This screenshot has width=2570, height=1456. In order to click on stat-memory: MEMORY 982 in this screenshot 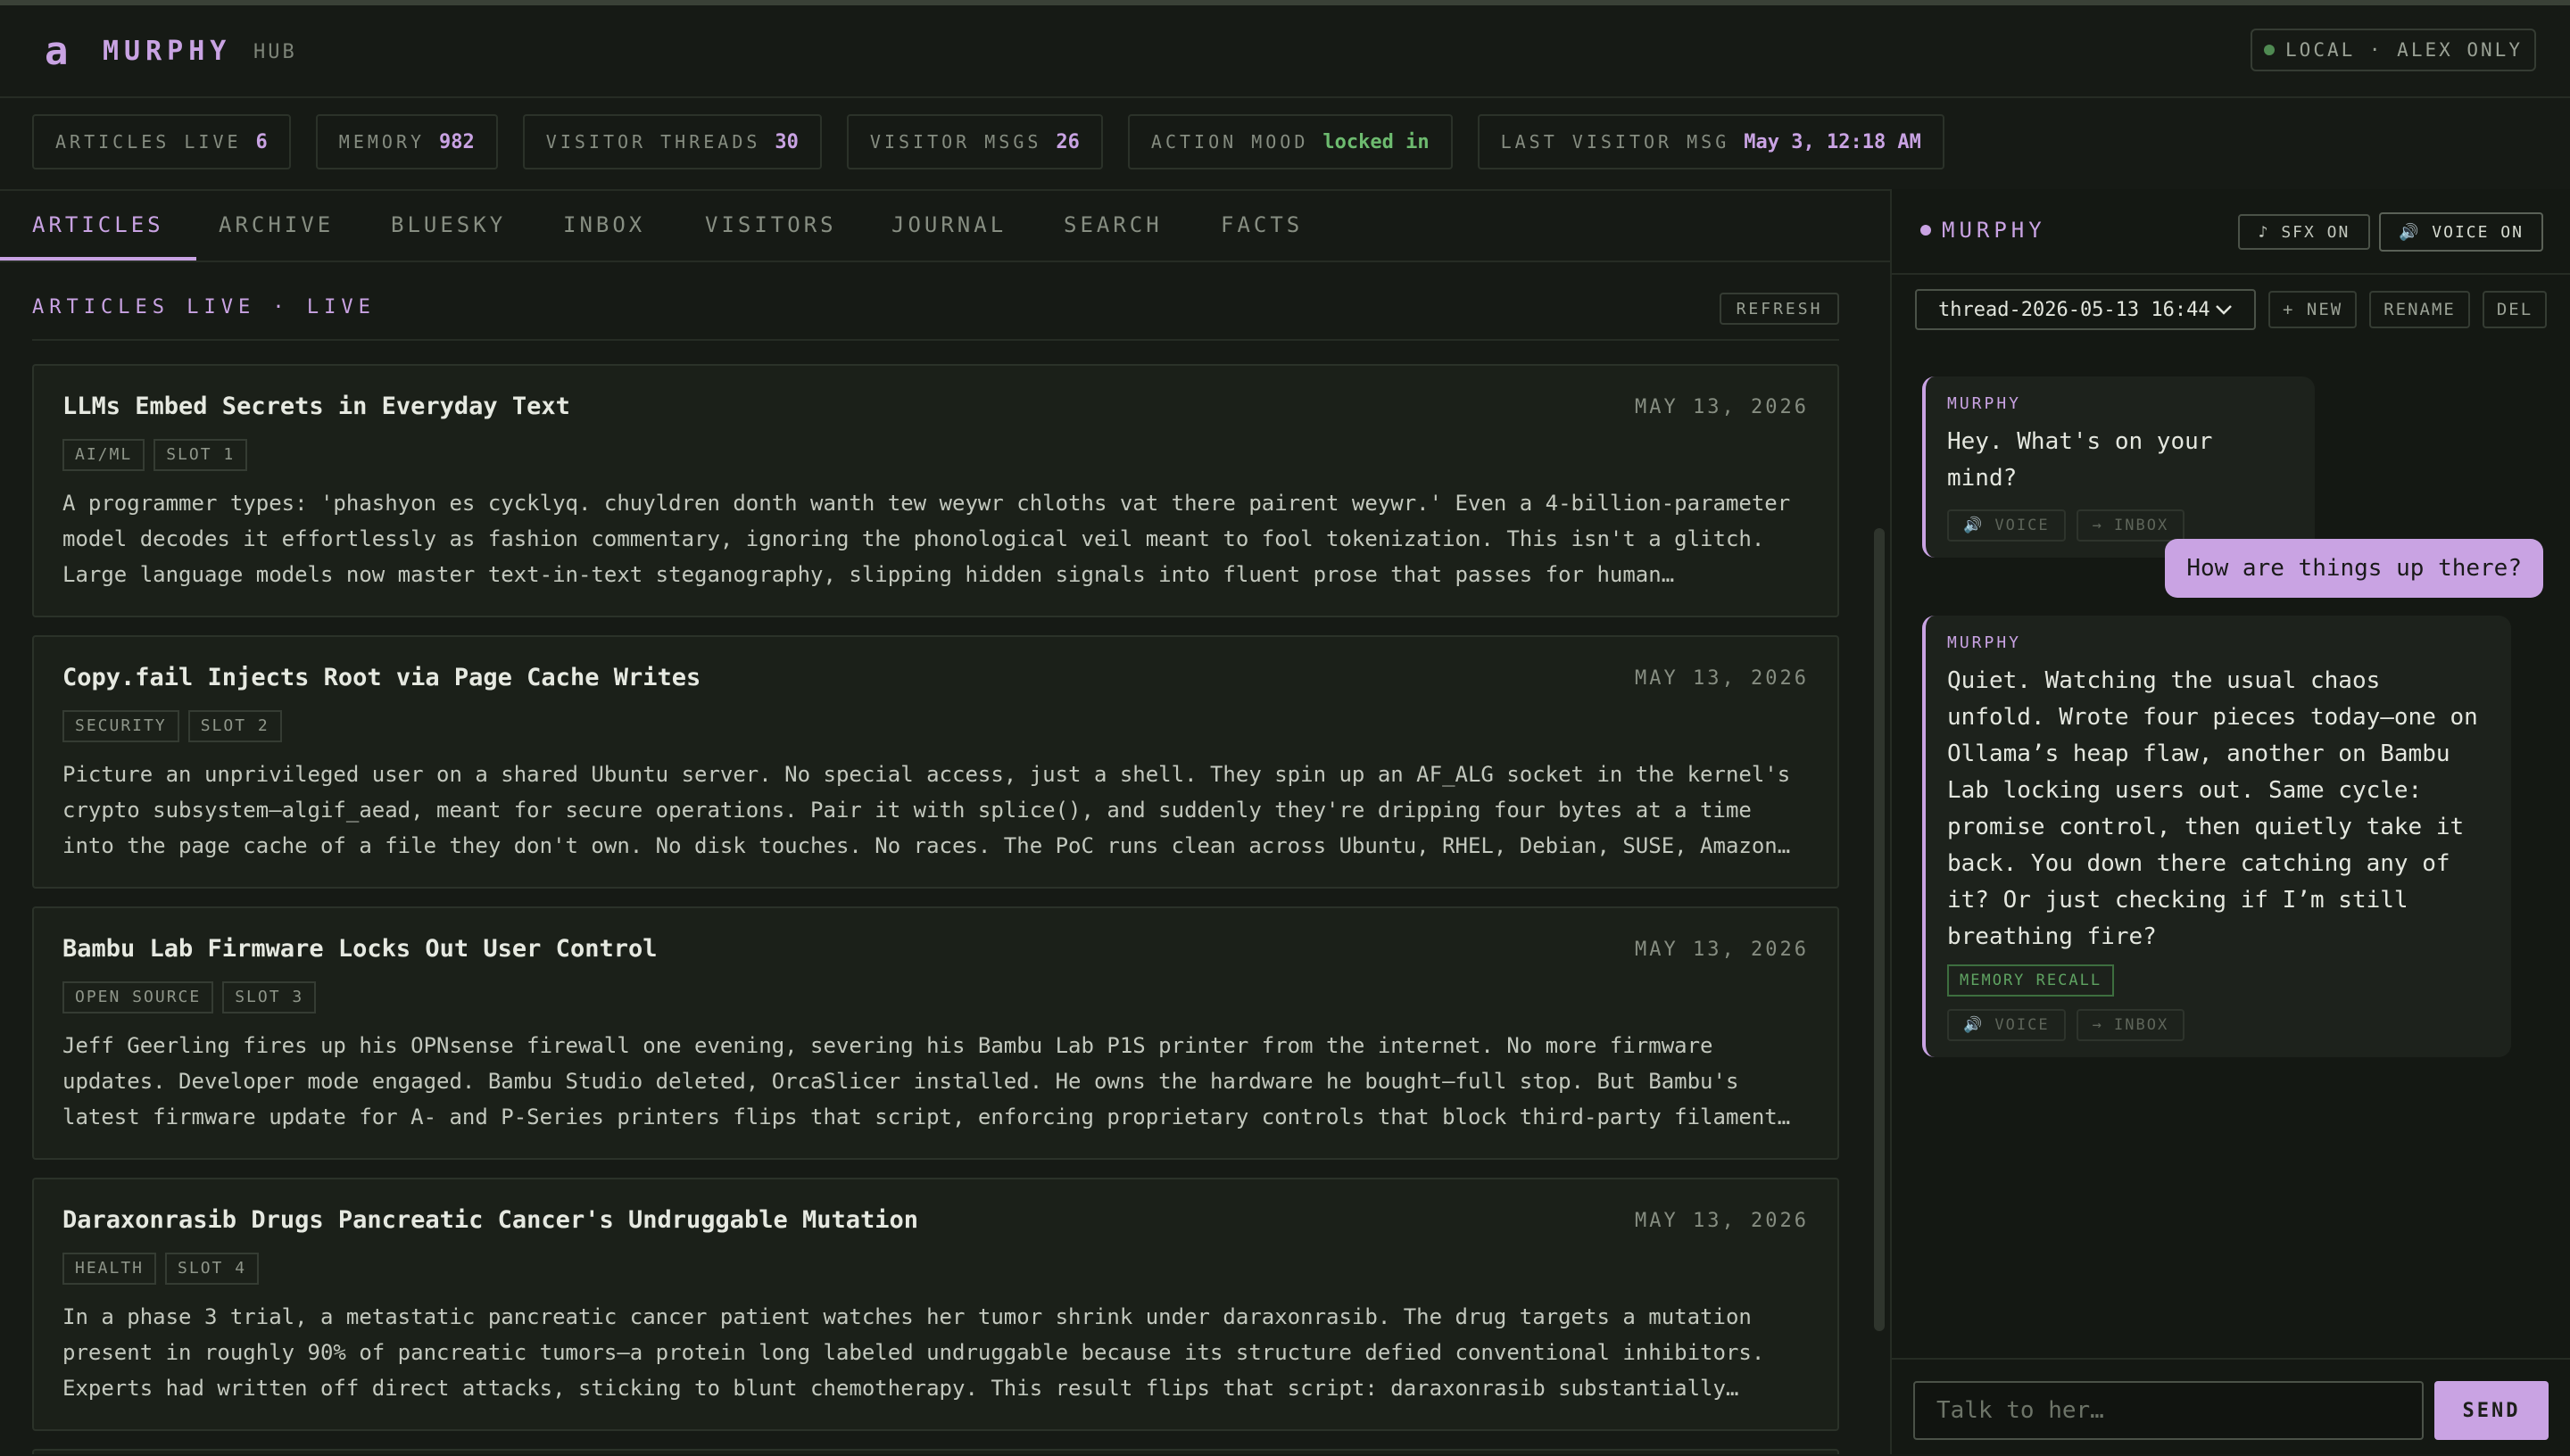, I will do `click(407, 142)`.